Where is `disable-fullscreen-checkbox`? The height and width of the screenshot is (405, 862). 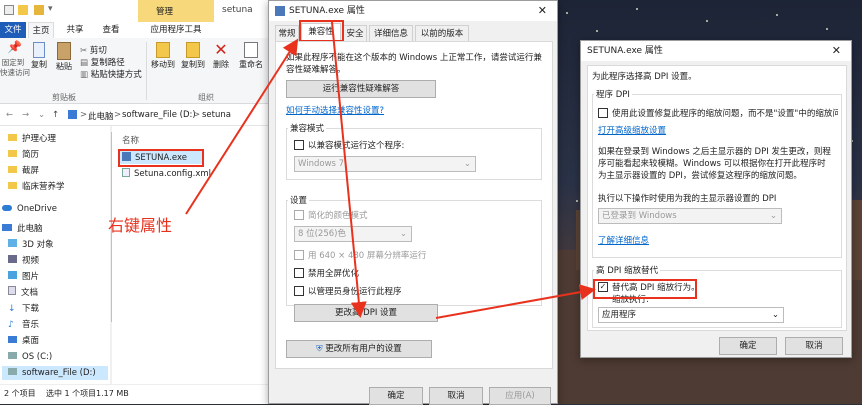
disable-fullscreen-checkbox is located at coordinates (299, 273).